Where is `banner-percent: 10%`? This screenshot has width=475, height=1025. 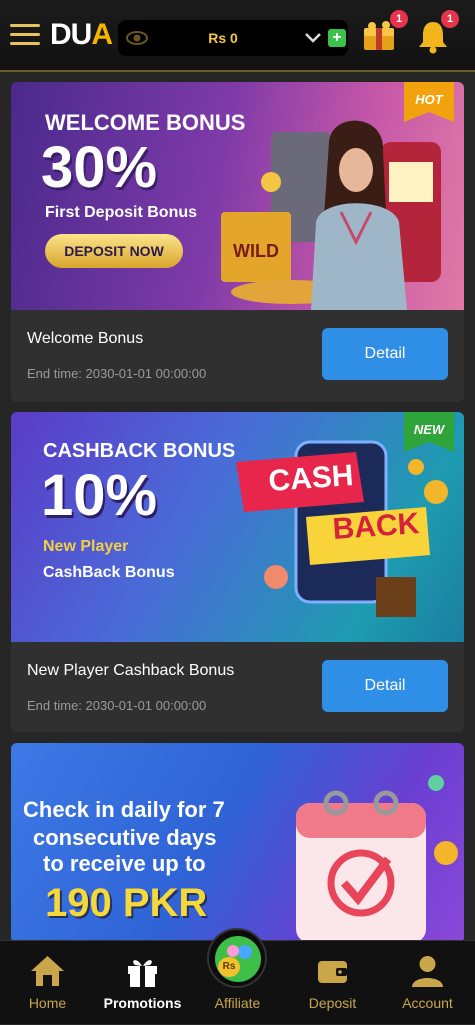 banner-percent: 10% is located at coordinates (99, 495).